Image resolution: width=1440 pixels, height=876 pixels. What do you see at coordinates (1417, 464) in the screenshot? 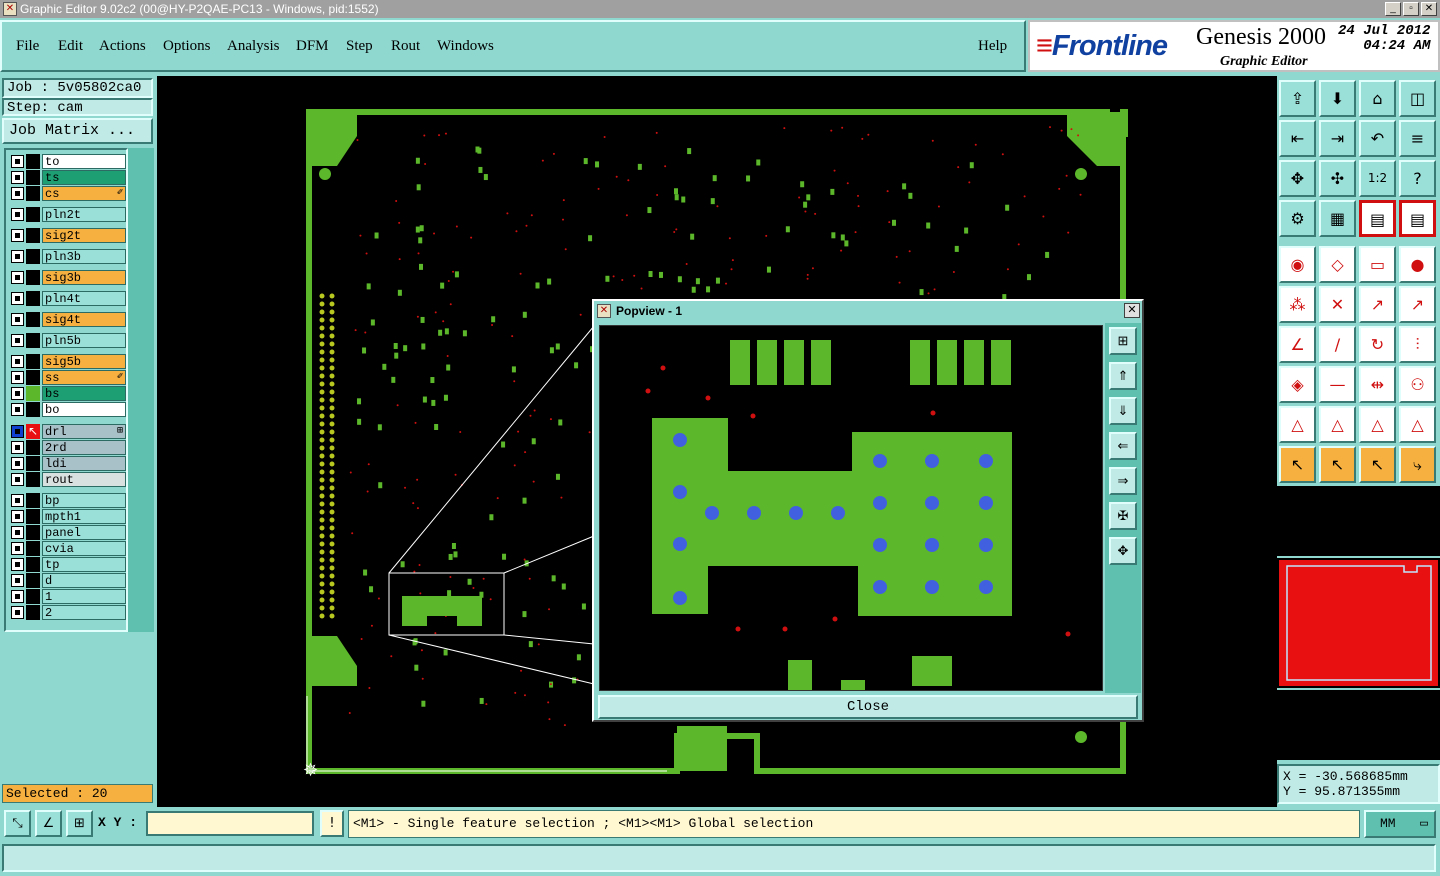
I see `select-net-icon: ⤷` at bounding box center [1417, 464].